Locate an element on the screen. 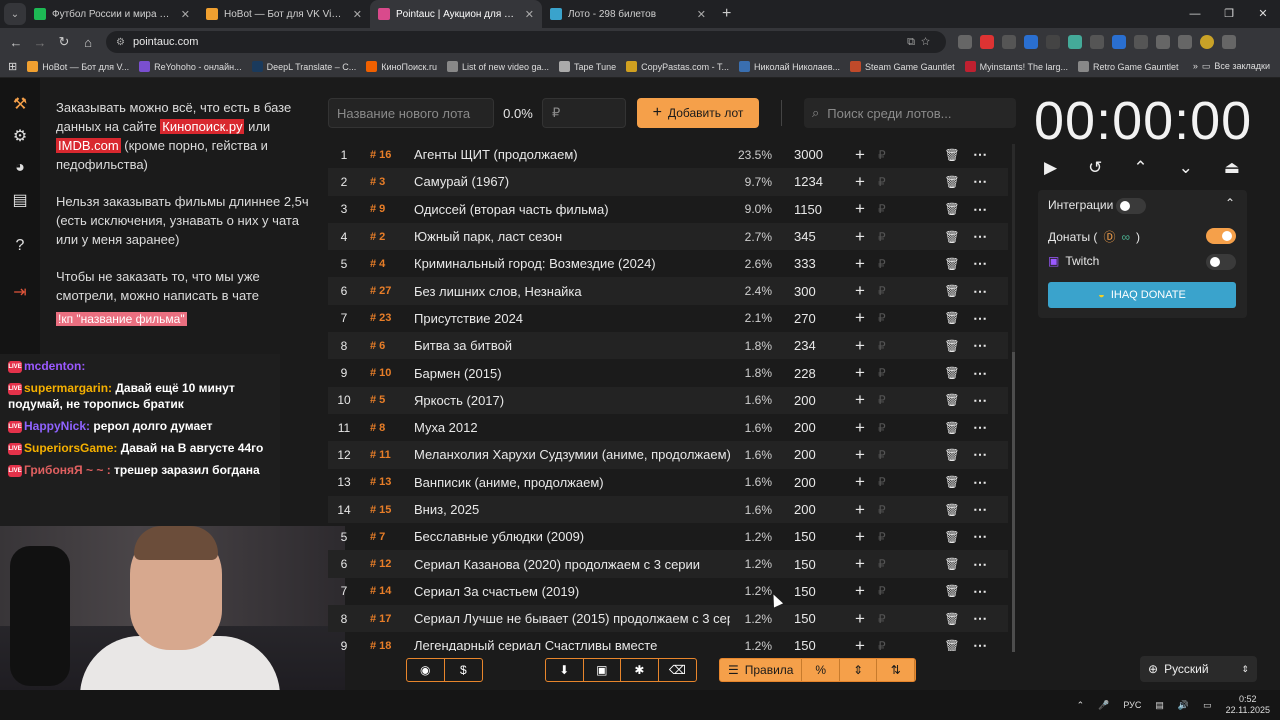 This screenshot has width=1280, height=720. minimize-button: — is located at coordinates (1195, 14).